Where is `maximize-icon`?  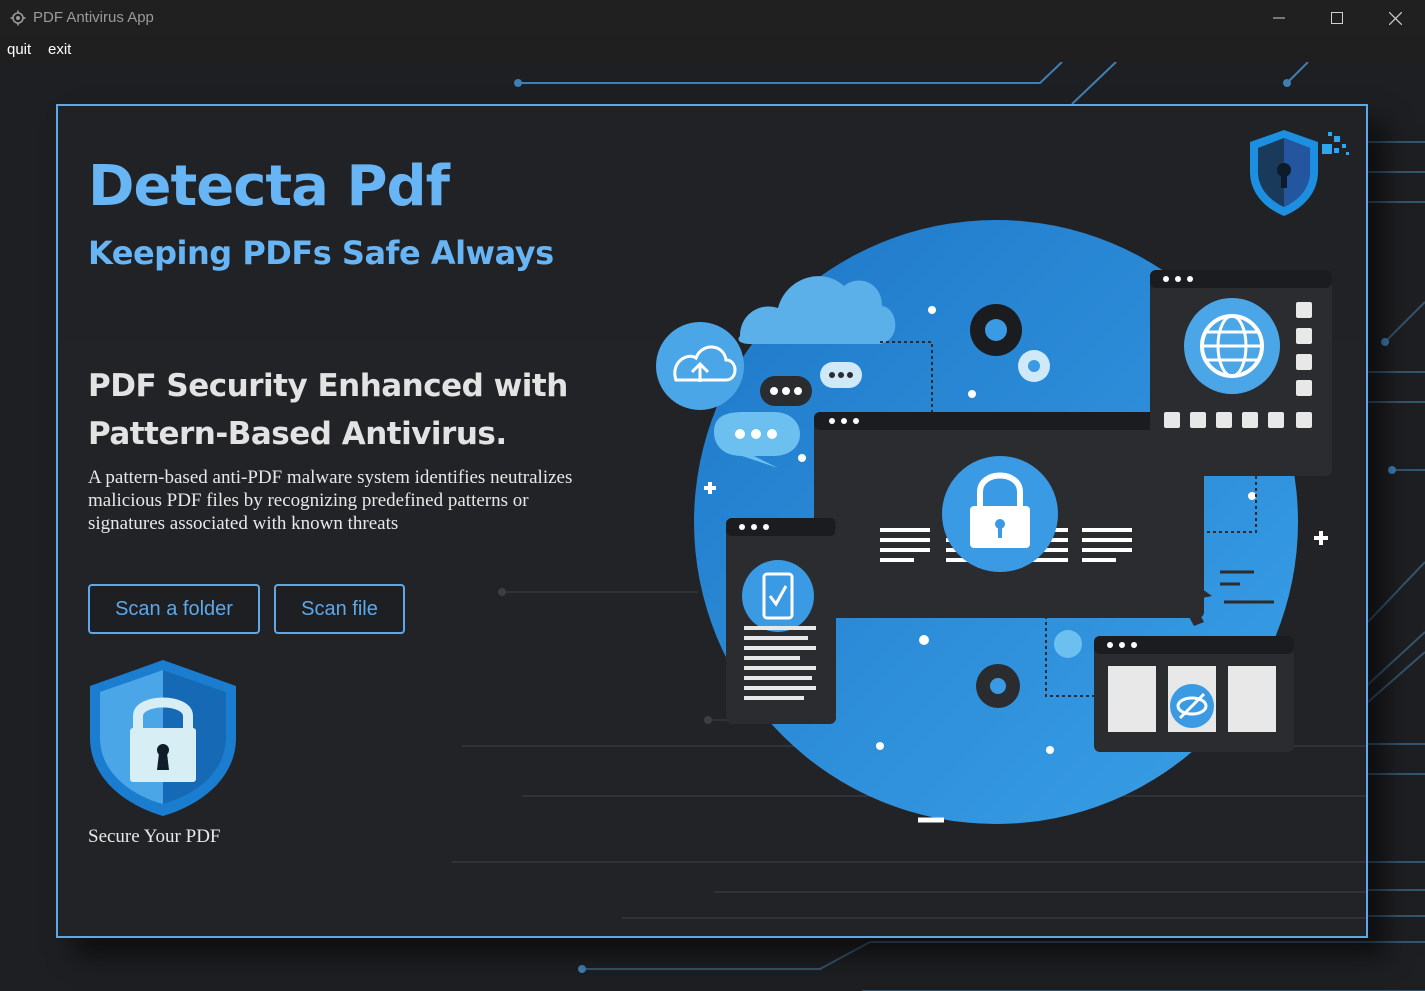 maximize-icon is located at coordinates (1337, 18).